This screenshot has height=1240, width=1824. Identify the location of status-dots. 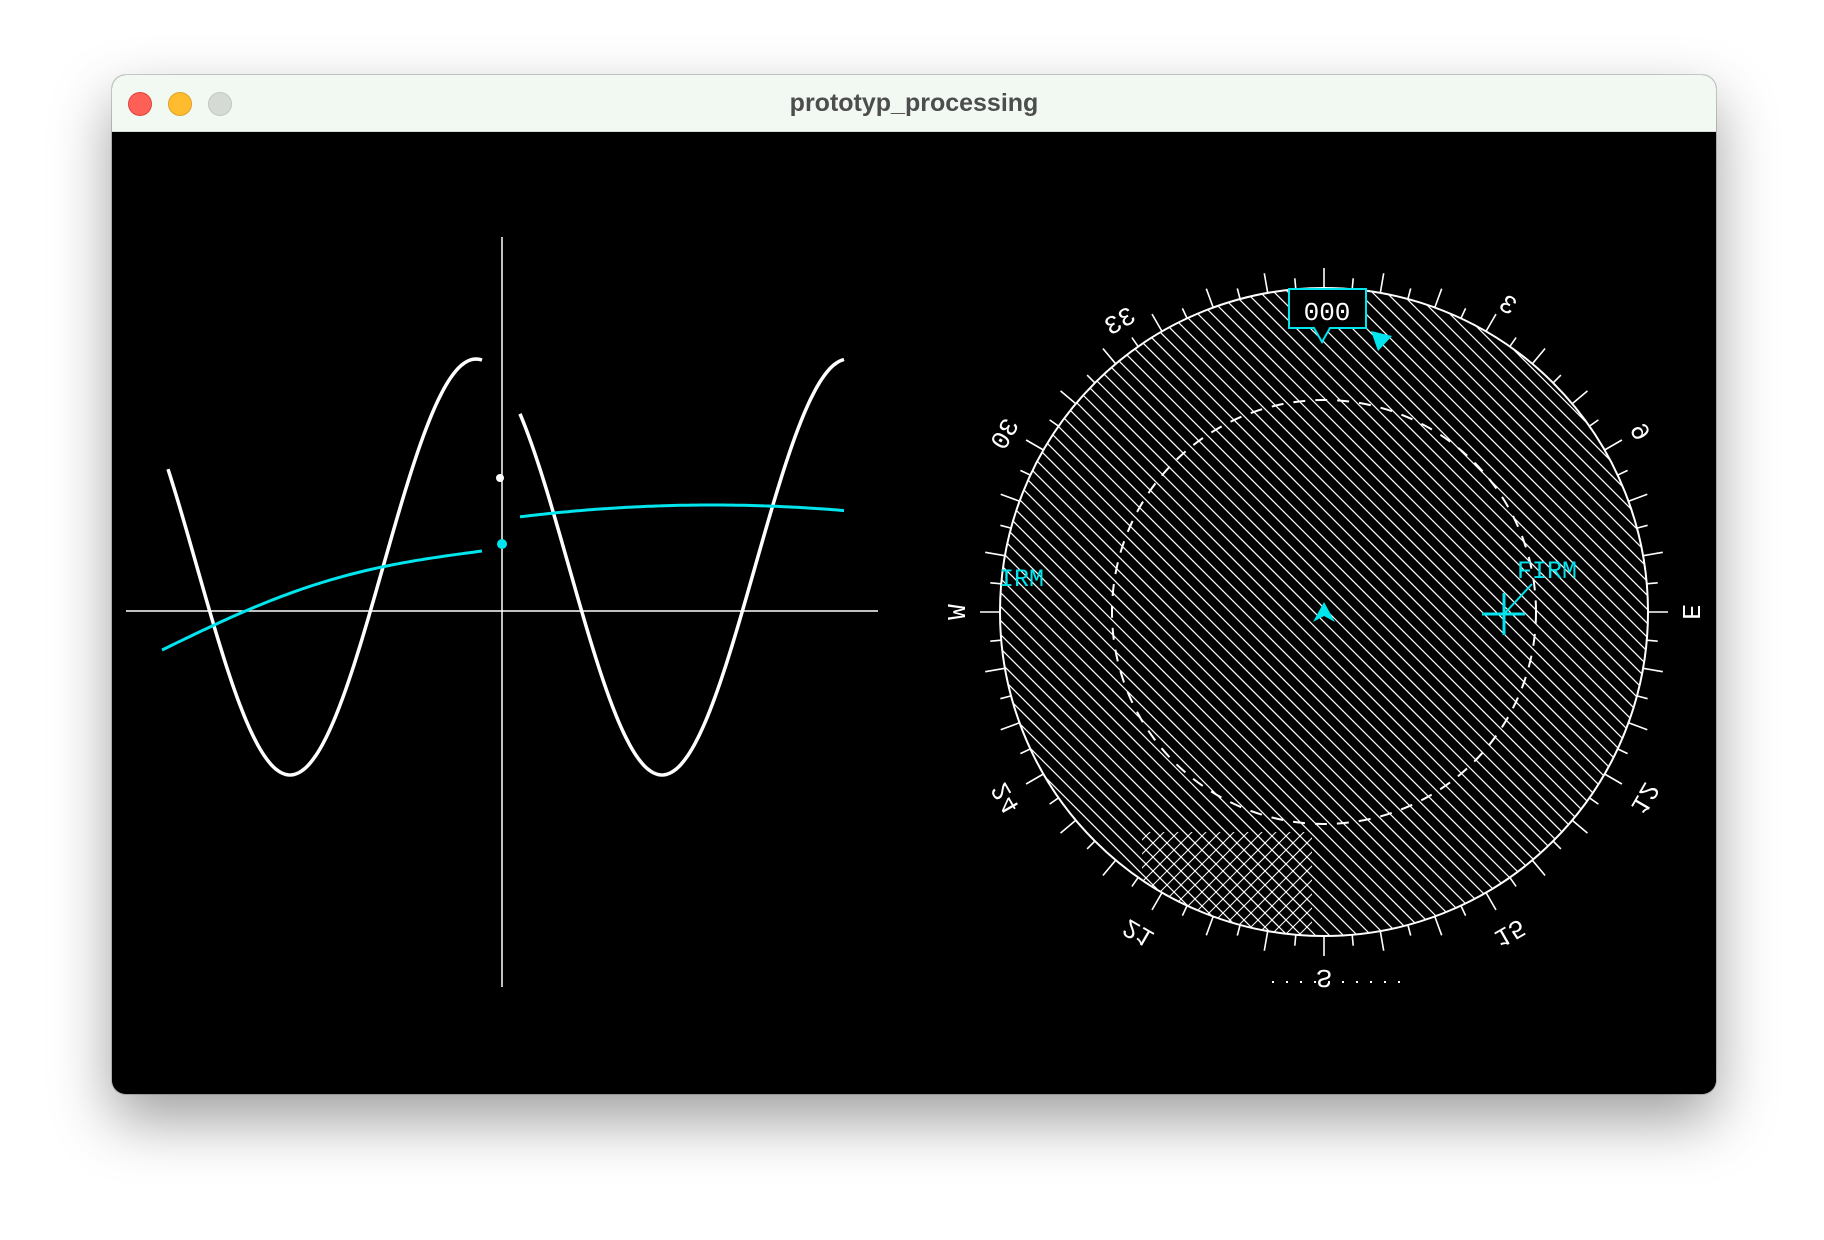
(1336, 982).